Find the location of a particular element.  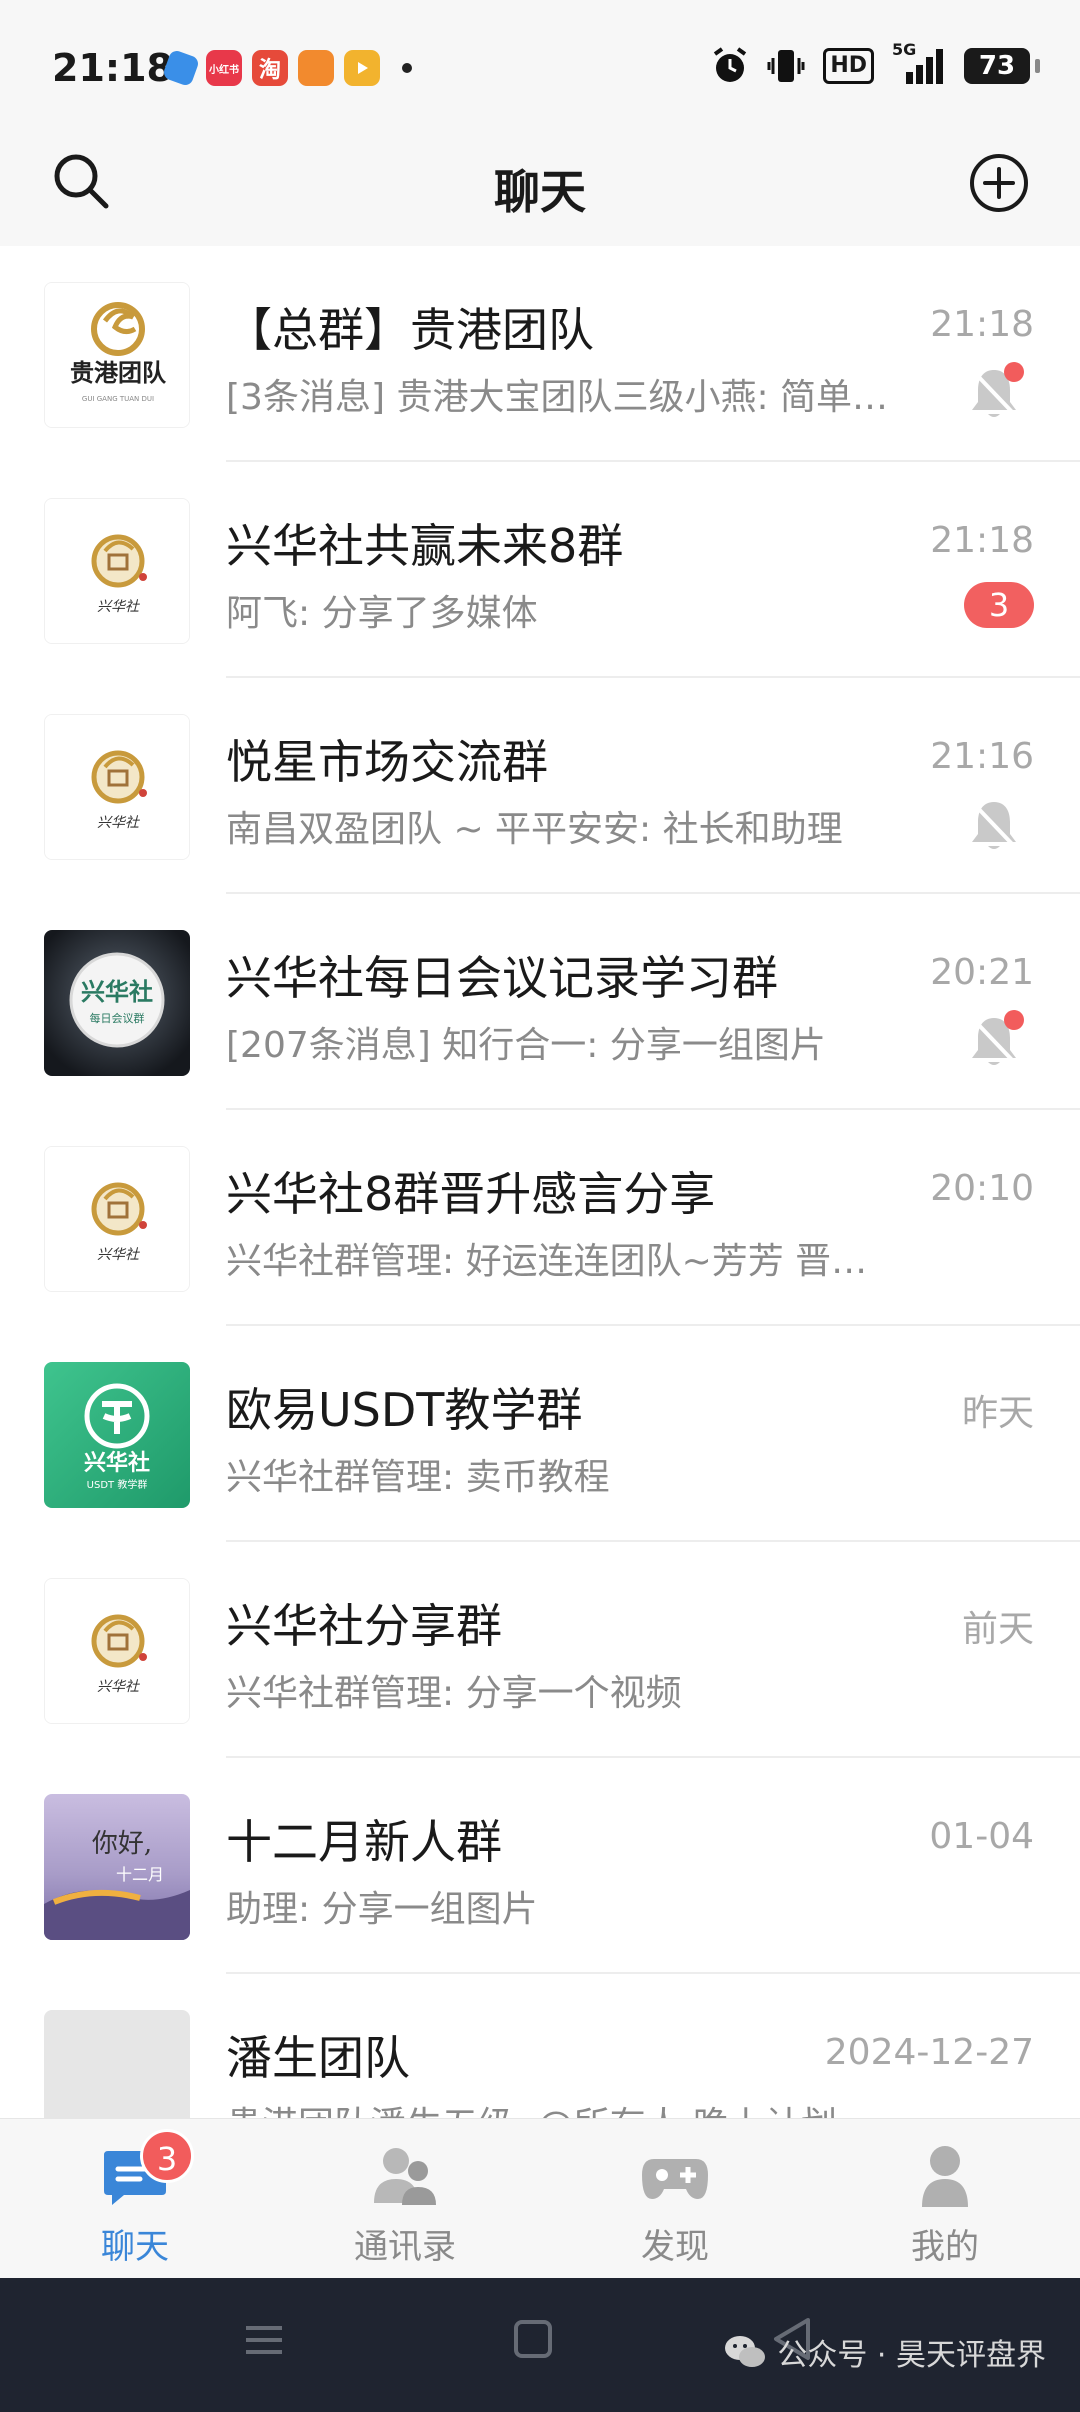

chat-name: 悦星市场交流群 is located at coordinates (387, 762).